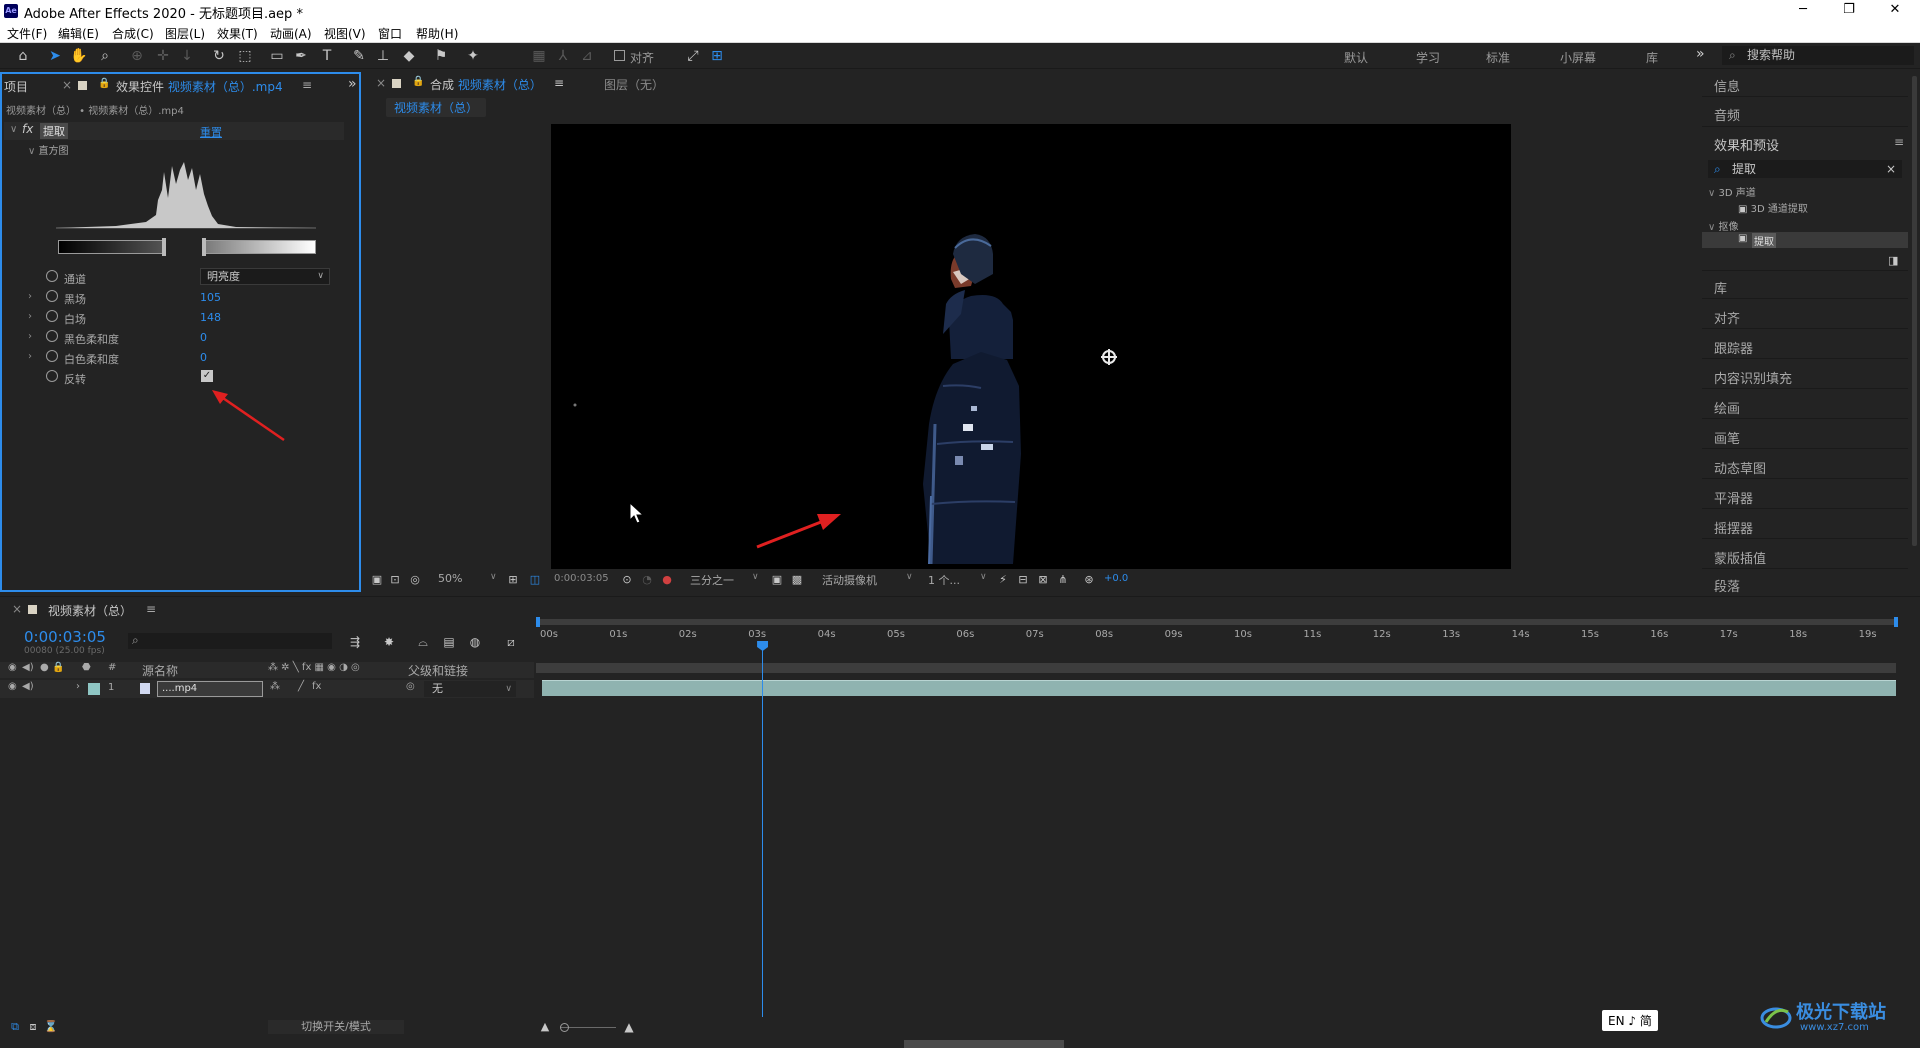 This screenshot has width=1920, height=1048. What do you see at coordinates (581, 578) in the screenshot?
I see `viewer-timecode: 0:00:03:05` at bounding box center [581, 578].